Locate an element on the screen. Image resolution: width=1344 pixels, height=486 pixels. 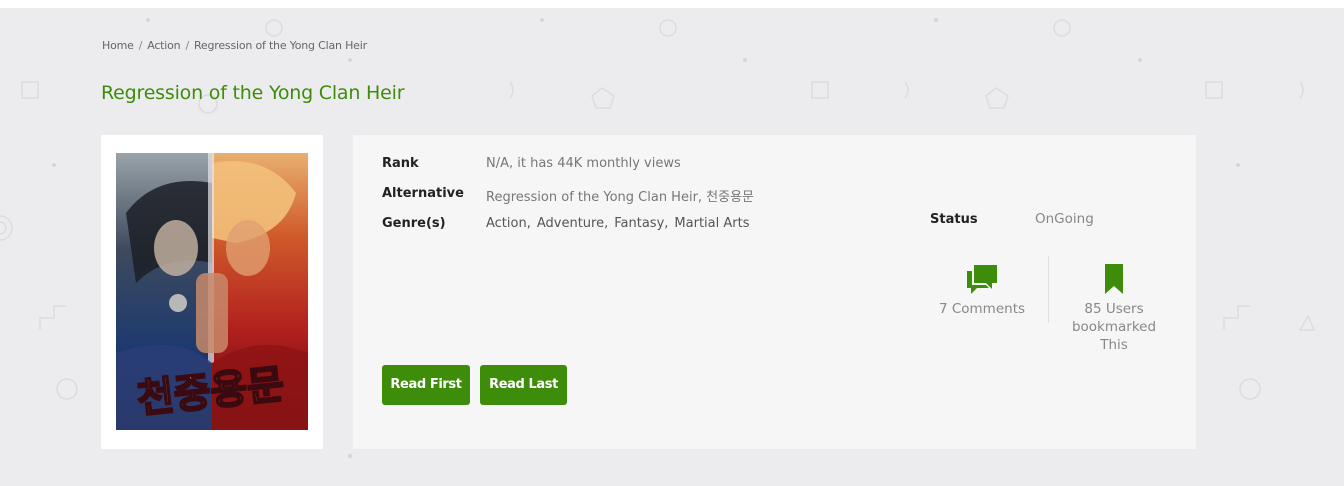
genre-link-adventure: Adventure is located at coordinates (570, 223).